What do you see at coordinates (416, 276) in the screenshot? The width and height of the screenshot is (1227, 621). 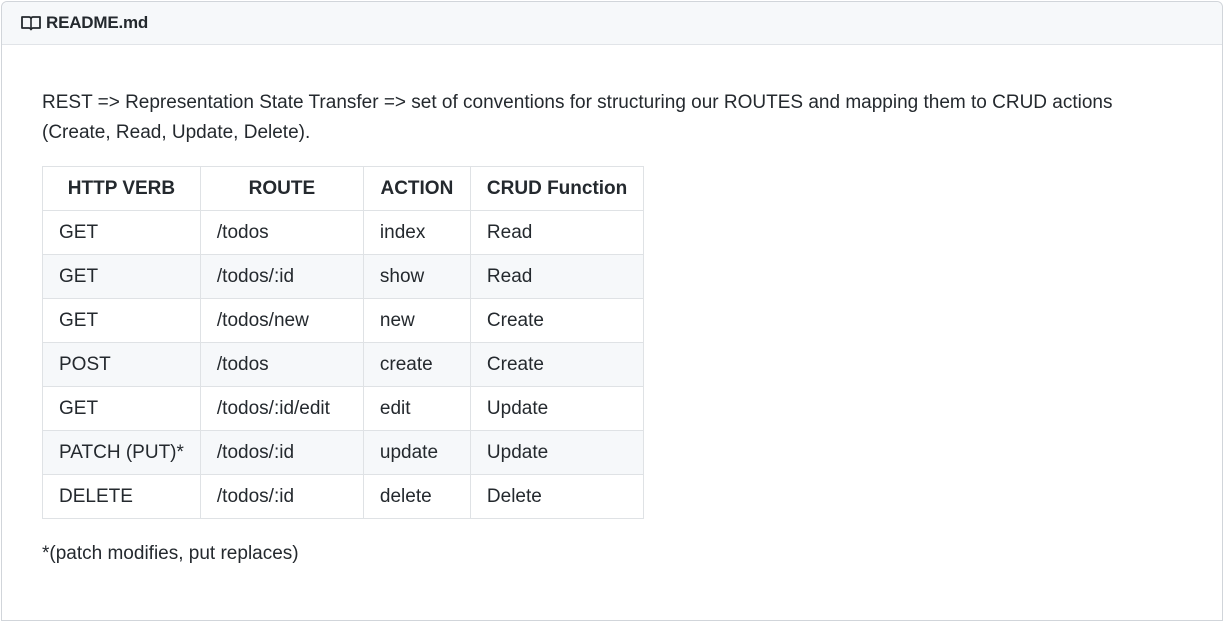 I see `cell-action: show` at bounding box center [416, 276].